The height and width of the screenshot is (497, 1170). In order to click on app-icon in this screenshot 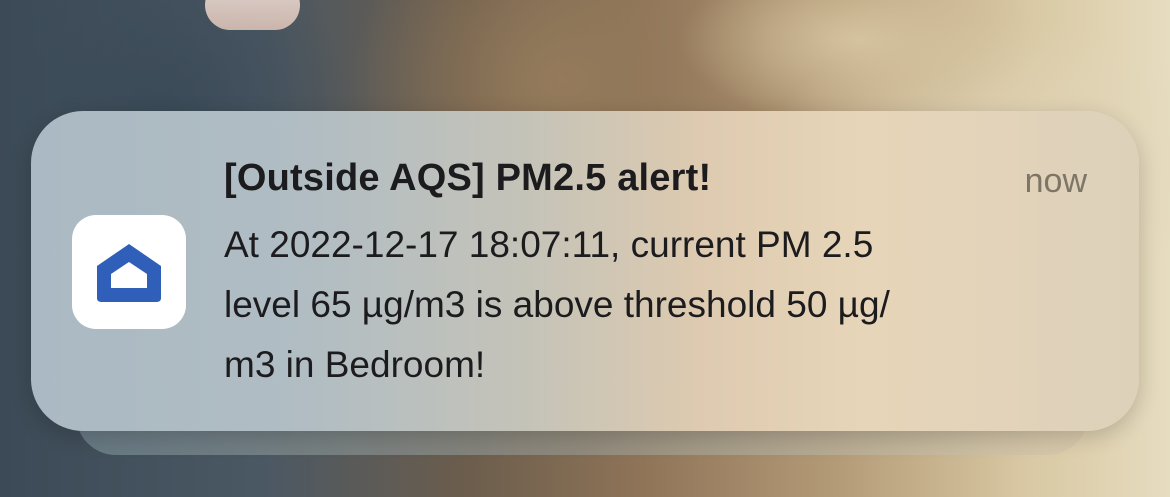, I will do `click(129, 272)`.